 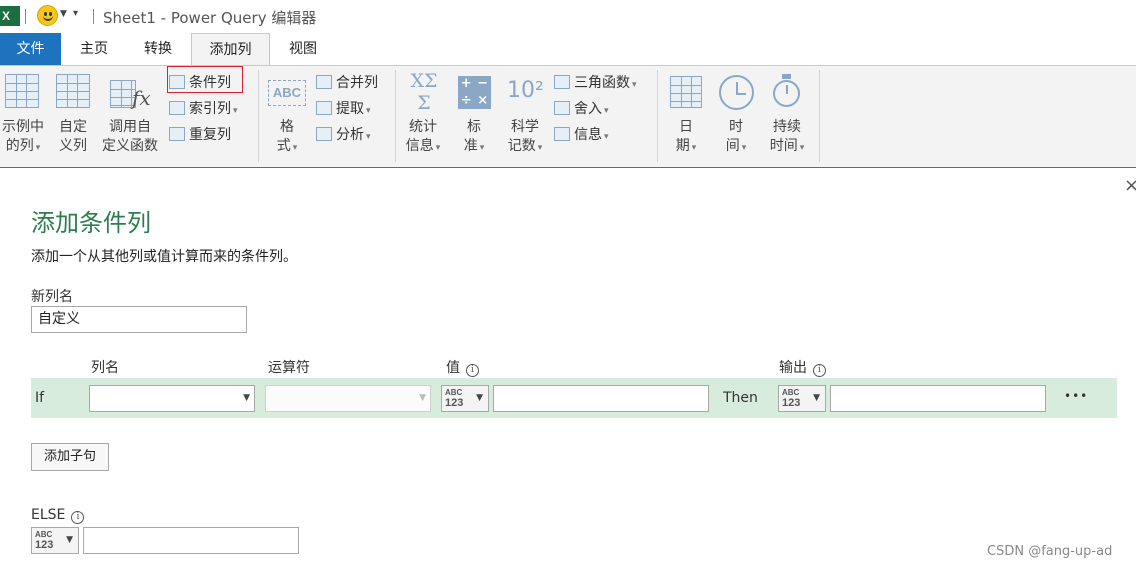 What do you see at coordinates (324, 108) in the screenshot?
I see `extract-abc123-icon` at bounding box center [324, 108].